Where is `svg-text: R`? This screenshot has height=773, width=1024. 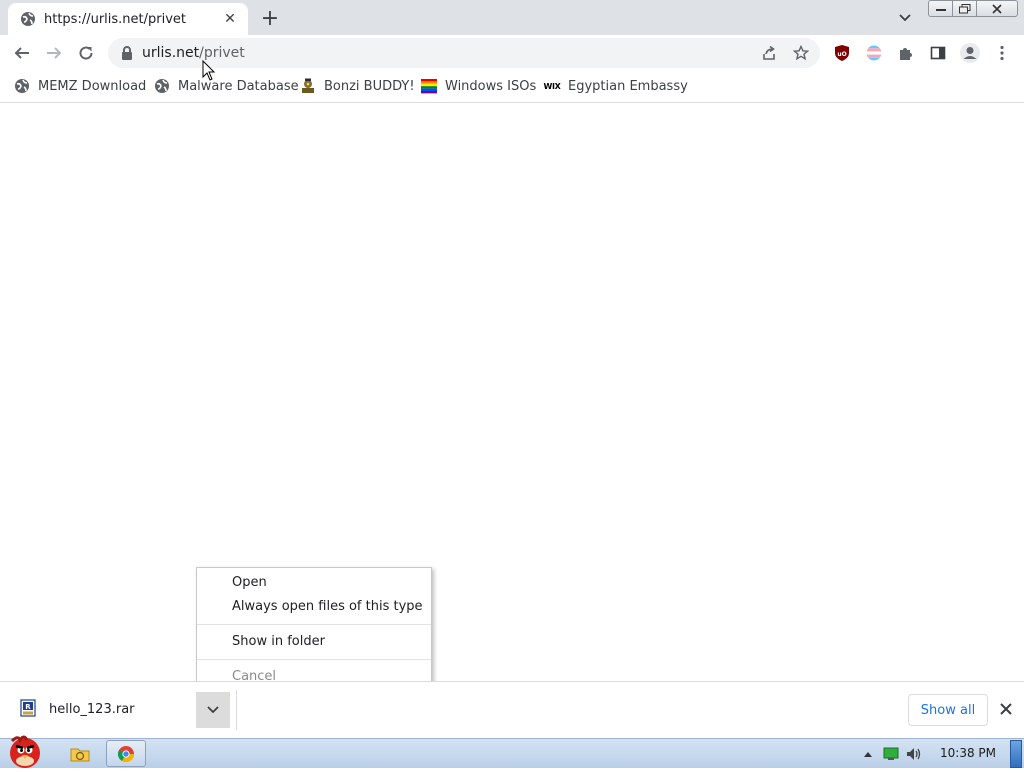 svg-text: R is located at coordinates (28, 707).